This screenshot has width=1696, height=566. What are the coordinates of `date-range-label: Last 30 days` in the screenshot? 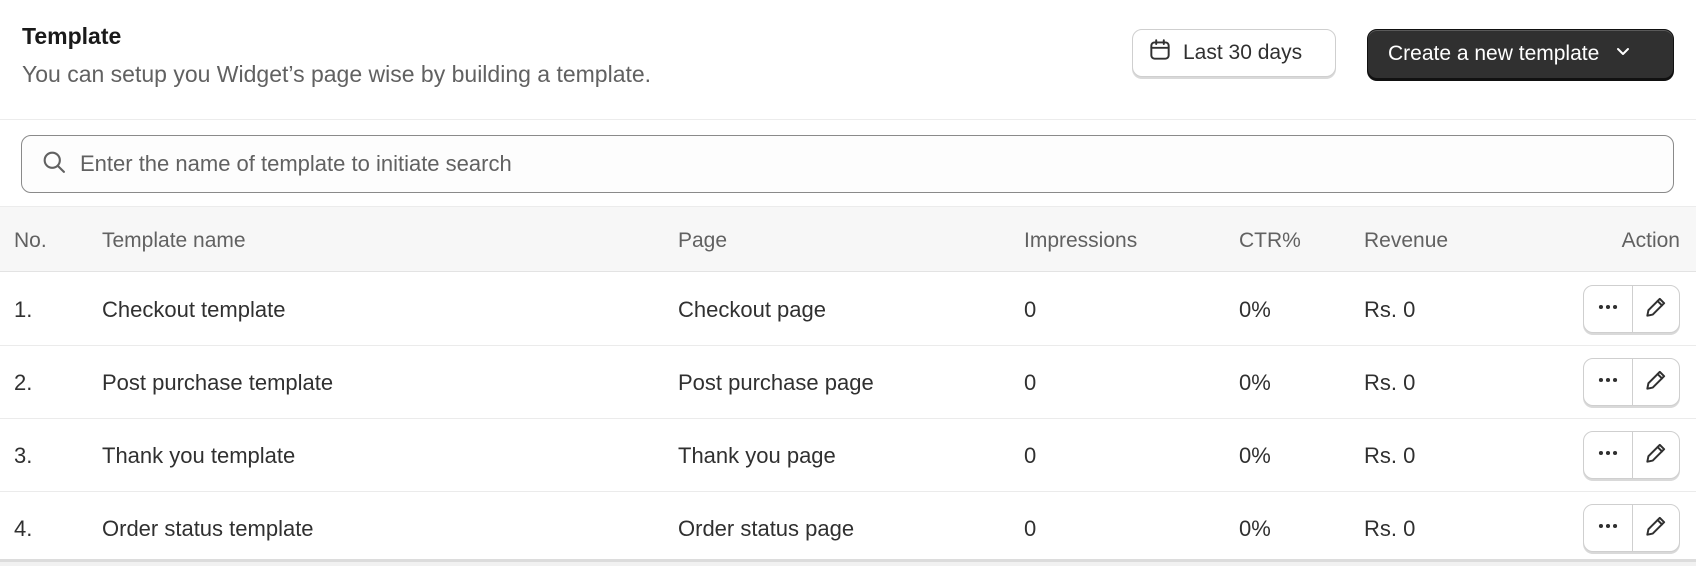 It's located at (1243, 52).